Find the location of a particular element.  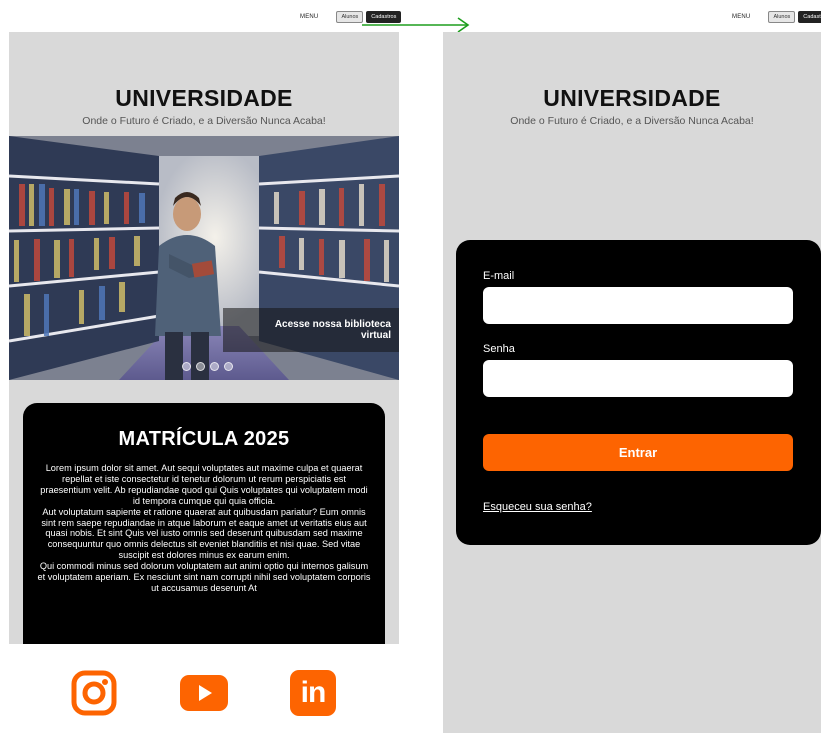

instagram-icon is located at coordinates (94, 693).